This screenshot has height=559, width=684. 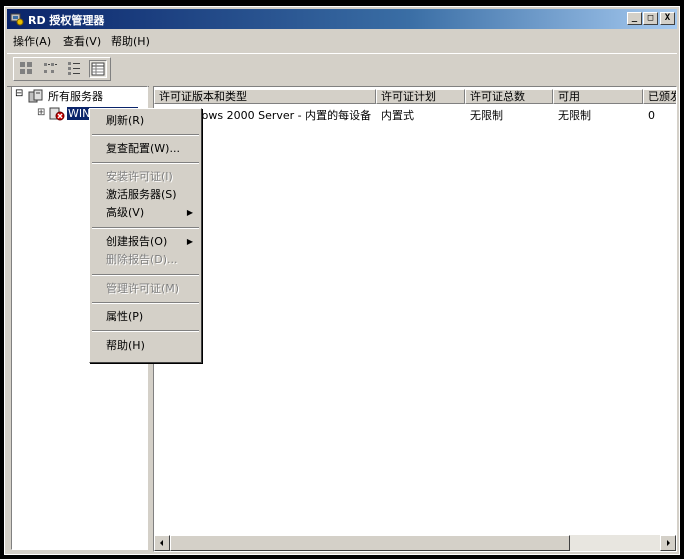 I want to click on list-view-icon, so click(x=75, y=69).